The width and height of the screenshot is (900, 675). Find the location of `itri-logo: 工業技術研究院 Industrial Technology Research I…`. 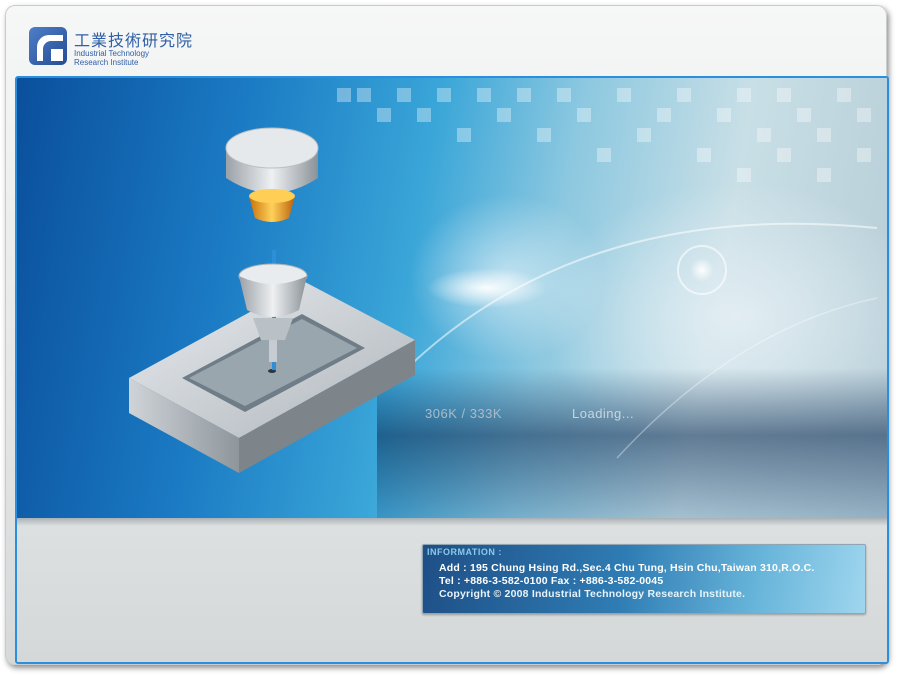

itri-logo: 工業技術研究院 Industrial Technology Research I… is located at coordinates (129, 48).